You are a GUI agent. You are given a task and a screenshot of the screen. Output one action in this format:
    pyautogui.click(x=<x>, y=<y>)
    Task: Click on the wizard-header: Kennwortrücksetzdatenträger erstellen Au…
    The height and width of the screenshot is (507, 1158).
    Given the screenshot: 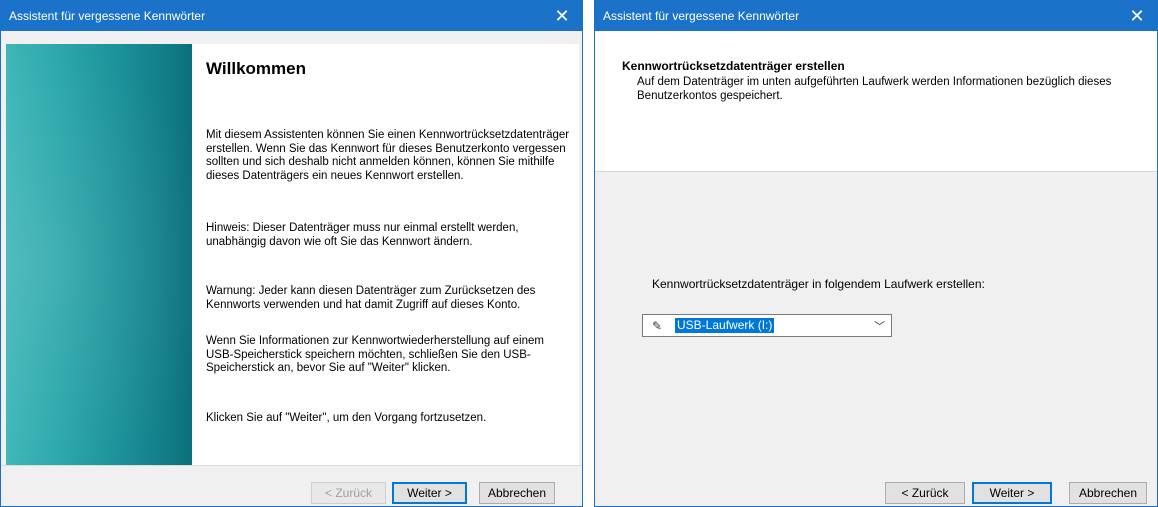 What is the action you would take?
    pyautogui.click(x=876, y=101)
    